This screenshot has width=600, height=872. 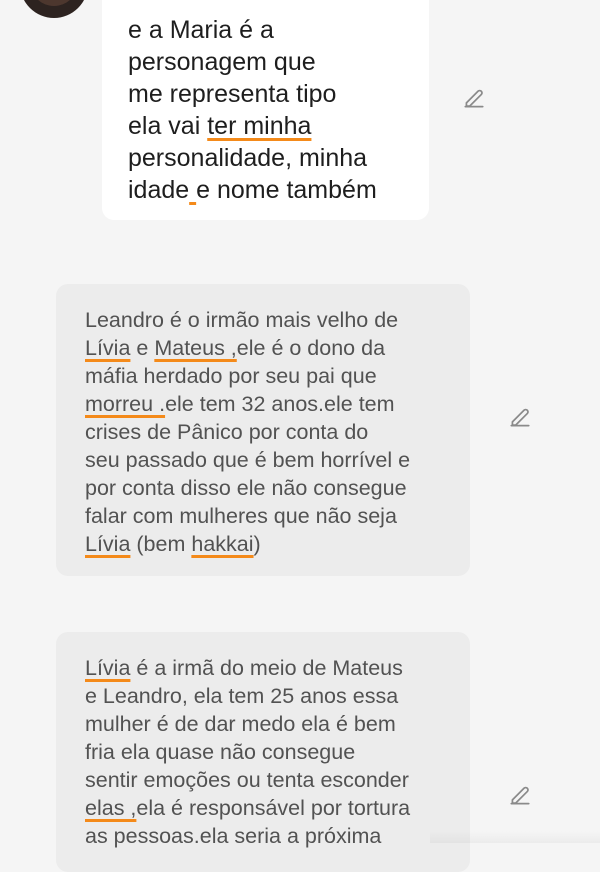 I want to click on message-text: crises de Pânico por conta do, so click(x=227, y=432).